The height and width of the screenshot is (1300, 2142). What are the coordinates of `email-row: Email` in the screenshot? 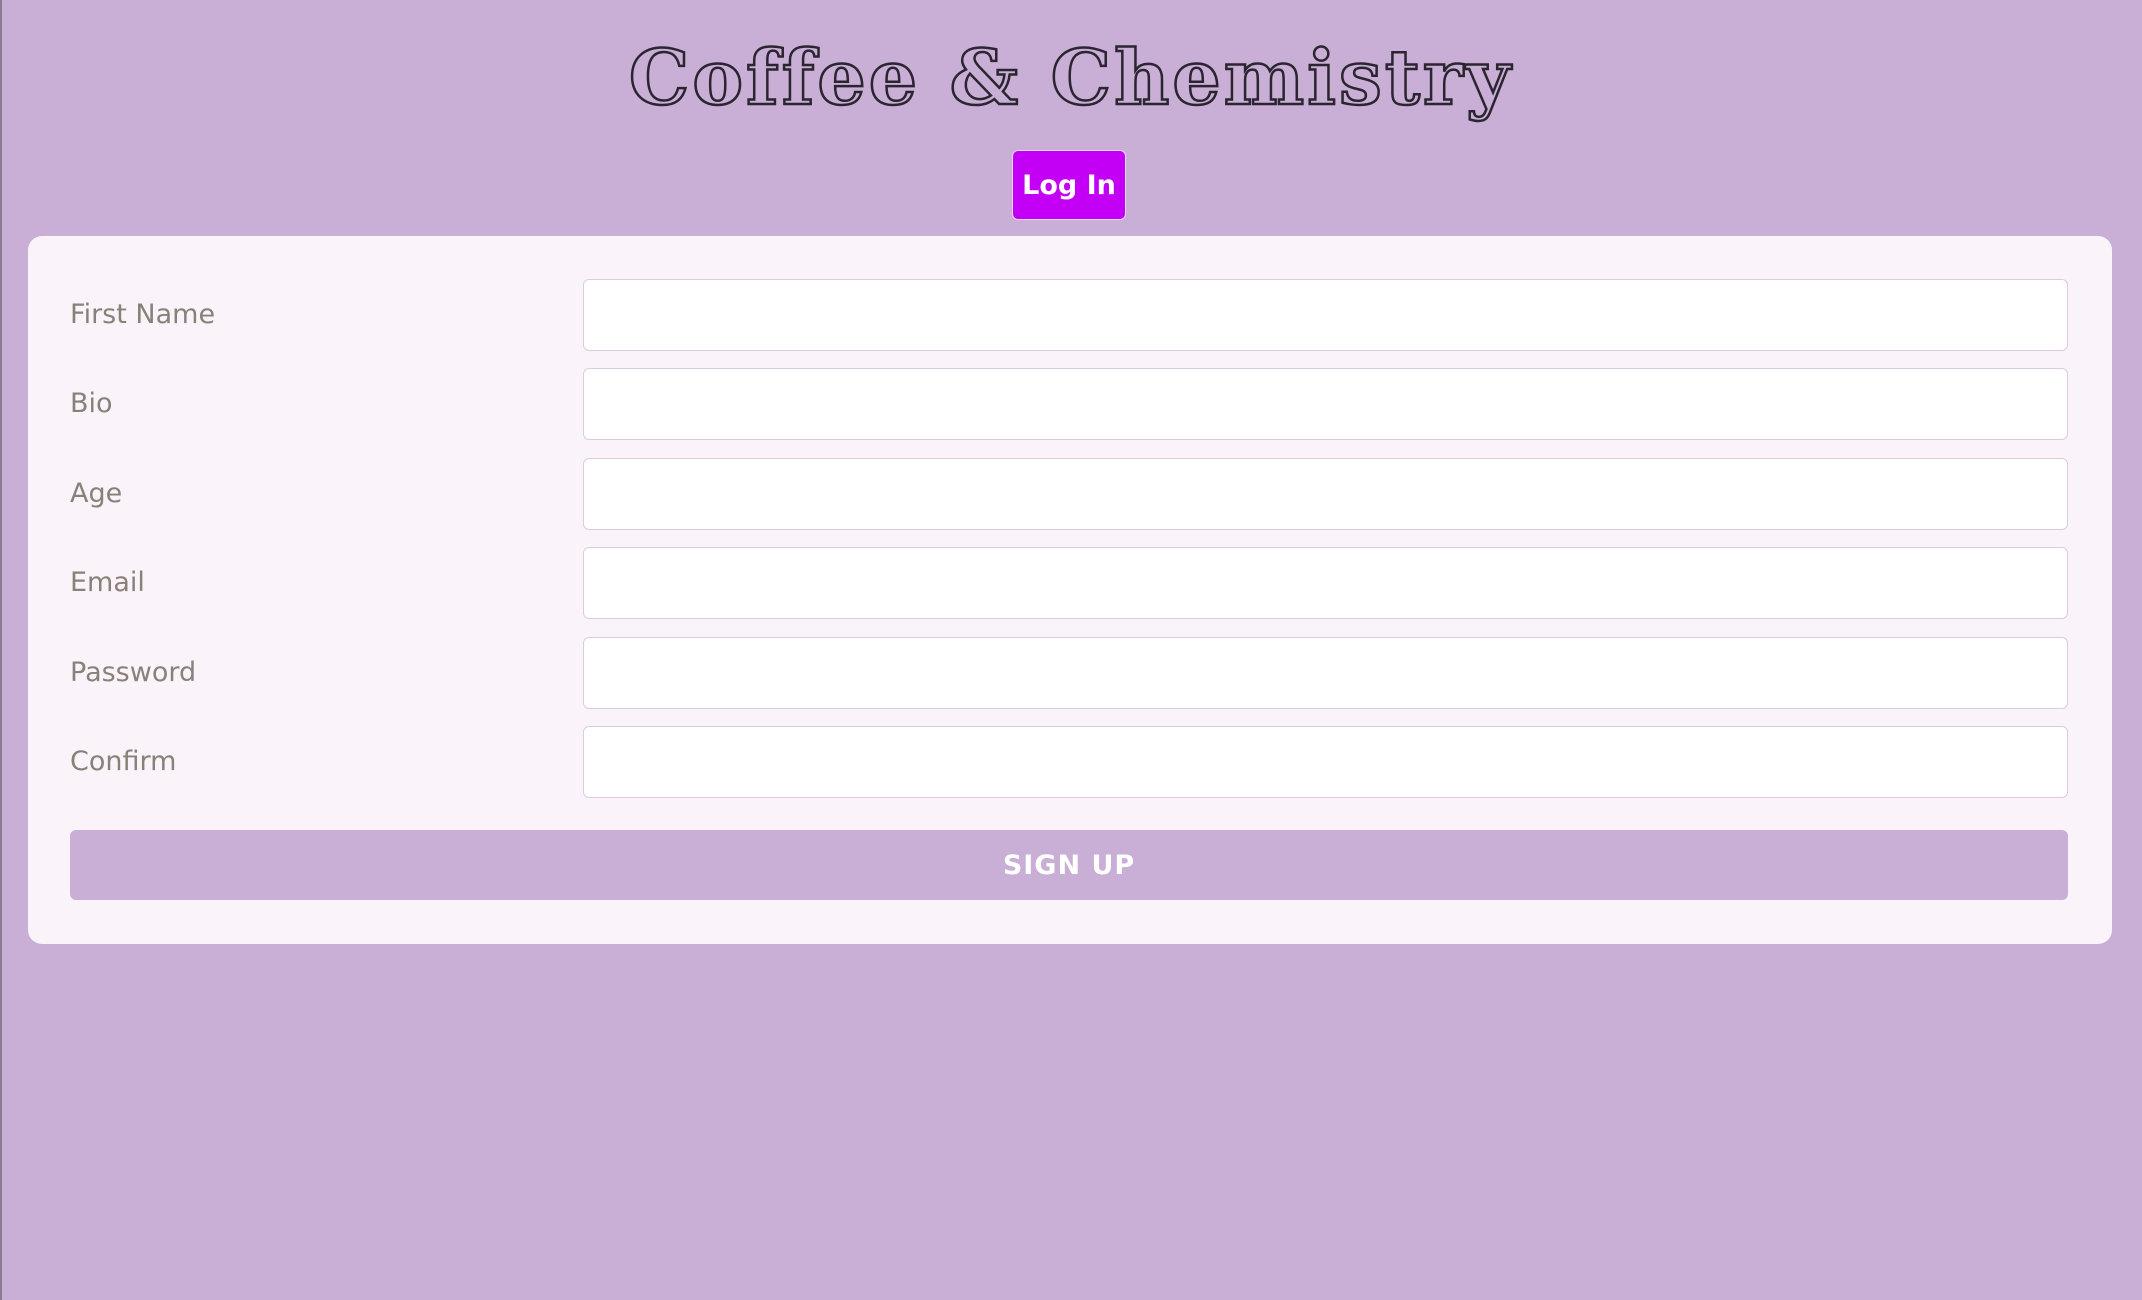 It's located at (1069, 583).